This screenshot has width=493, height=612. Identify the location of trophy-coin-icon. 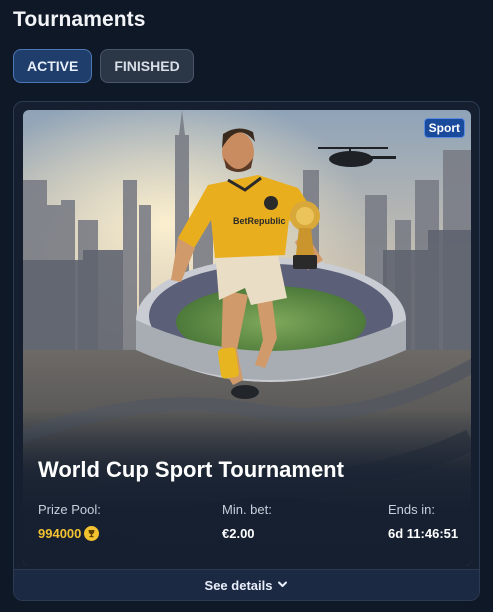
(92, 533).